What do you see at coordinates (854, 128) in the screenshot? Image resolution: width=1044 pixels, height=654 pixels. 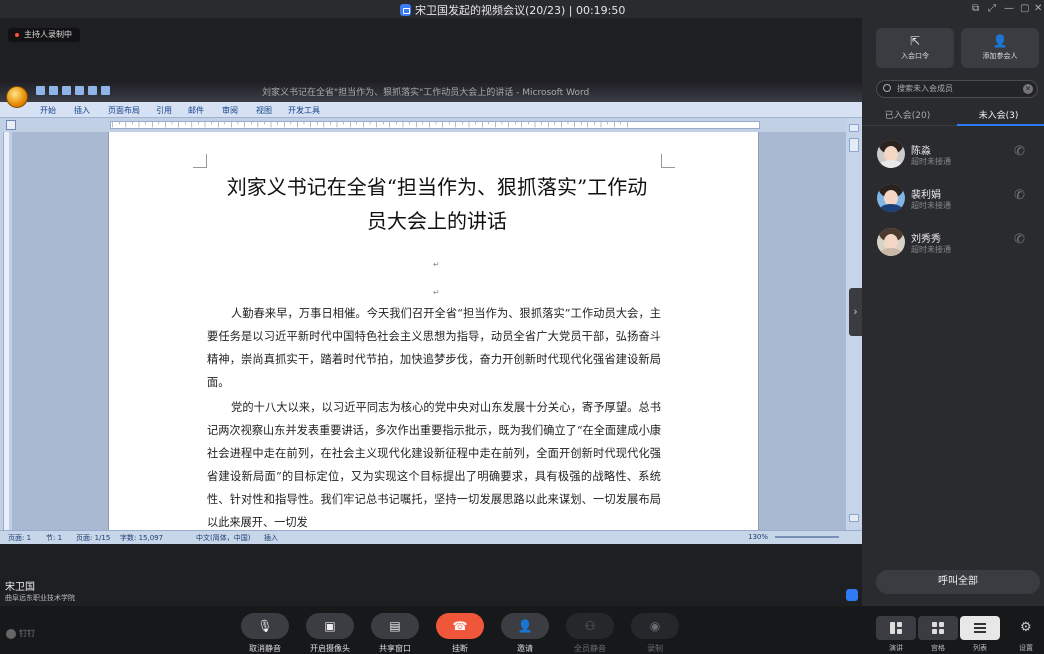 I see `scroll-up-icon` at bounding box center [854, 128].